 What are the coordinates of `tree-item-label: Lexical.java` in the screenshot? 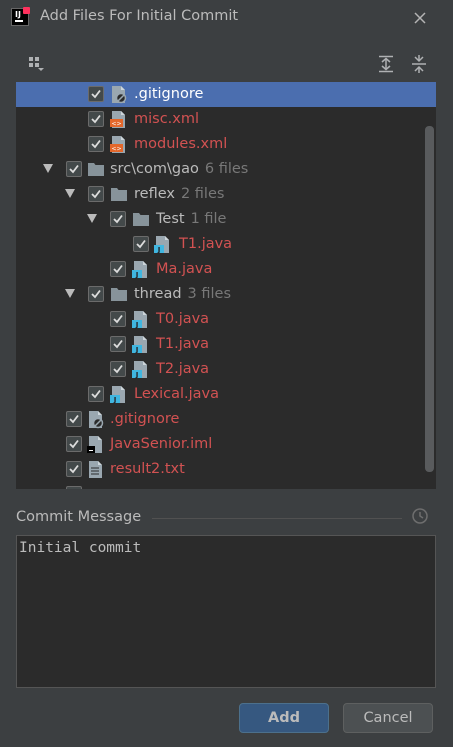 It's located at (176, 394).